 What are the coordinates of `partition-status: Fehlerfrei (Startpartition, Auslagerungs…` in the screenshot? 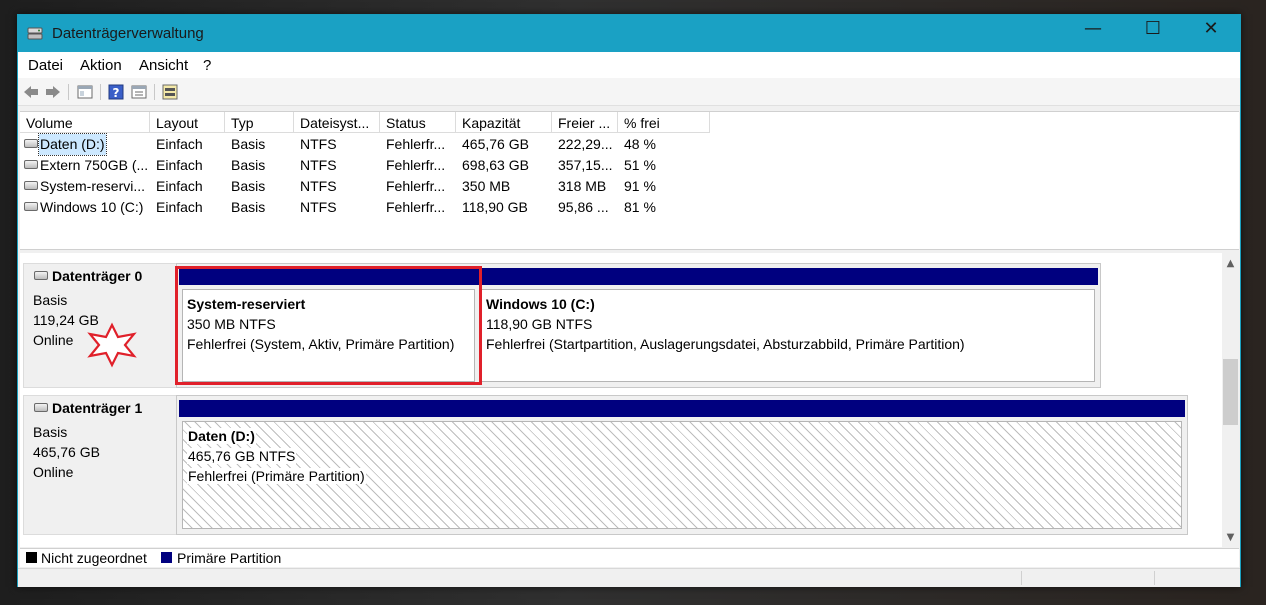 It's located at (725, 344).